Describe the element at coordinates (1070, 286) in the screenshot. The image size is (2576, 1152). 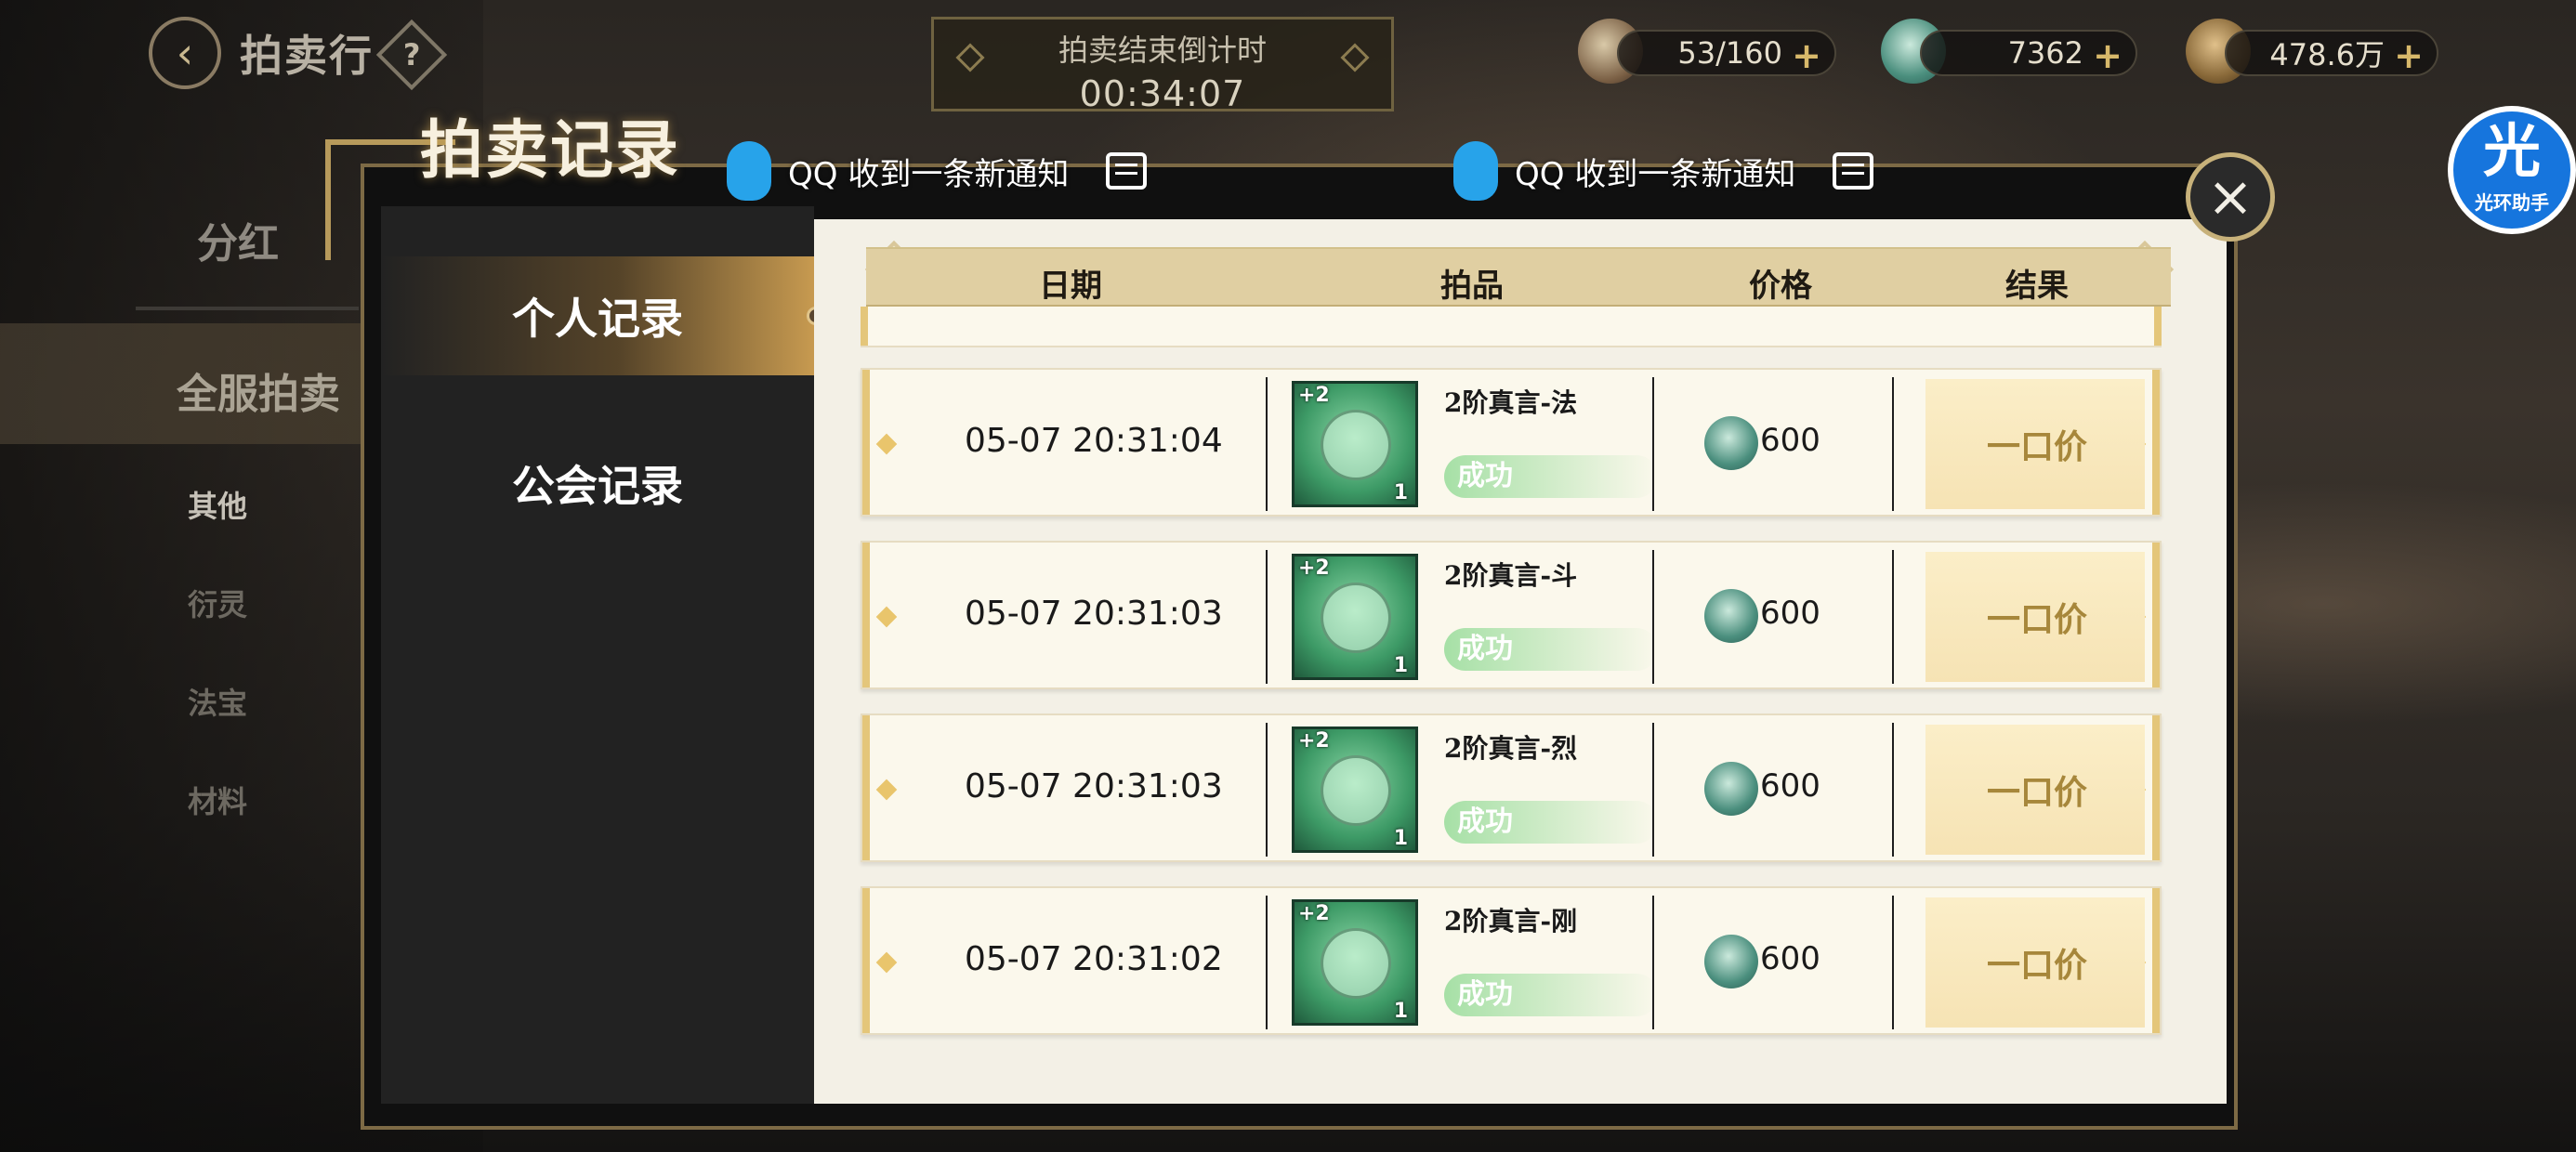
I see `column-header-date: 日期` at that location.